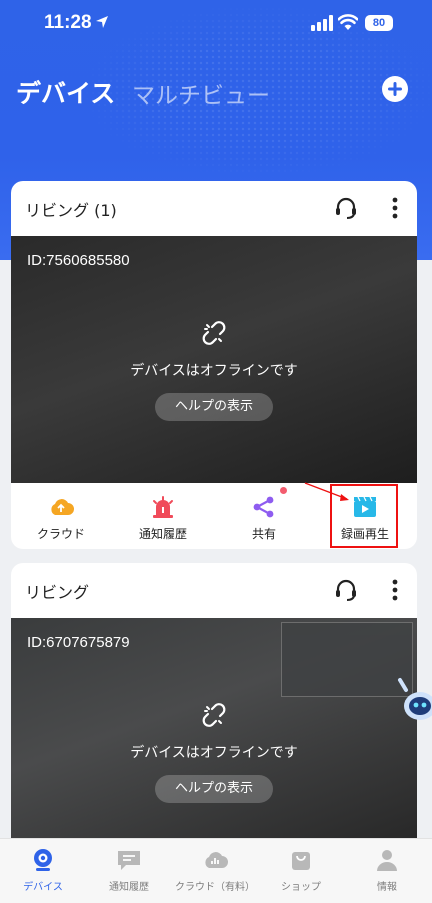  Describe the element at coordinates (379, 23) in the screenshot. I see `battery-indicator: 80` at that location.